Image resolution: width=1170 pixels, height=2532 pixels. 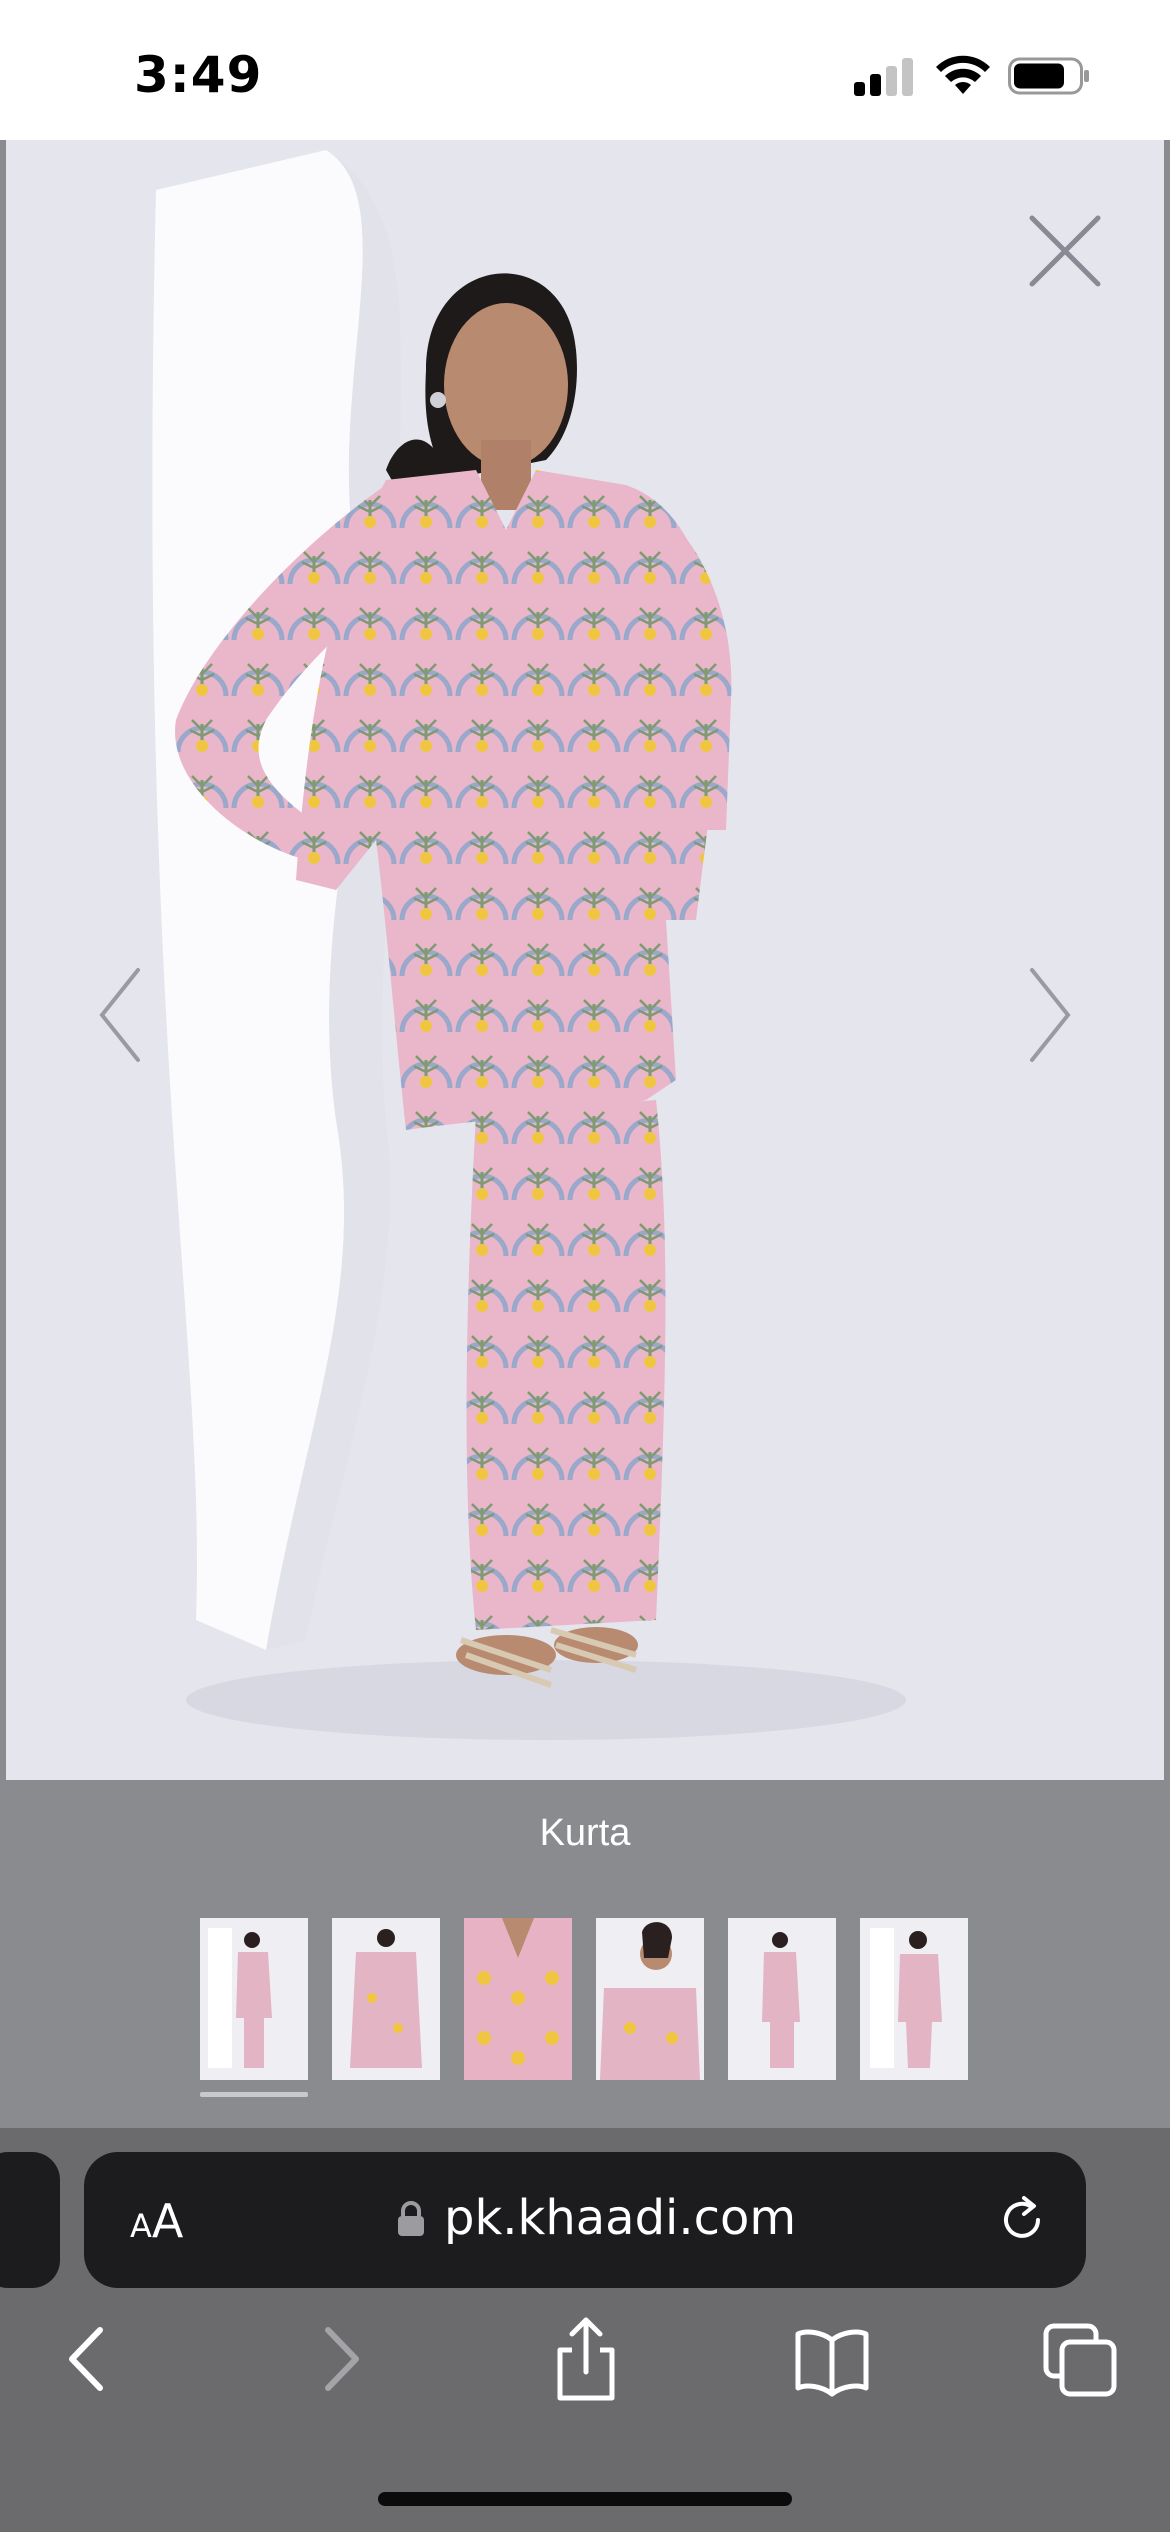 I want to click on address-bar: AA pk.khaadi.com, so click(x=585, y=2220).